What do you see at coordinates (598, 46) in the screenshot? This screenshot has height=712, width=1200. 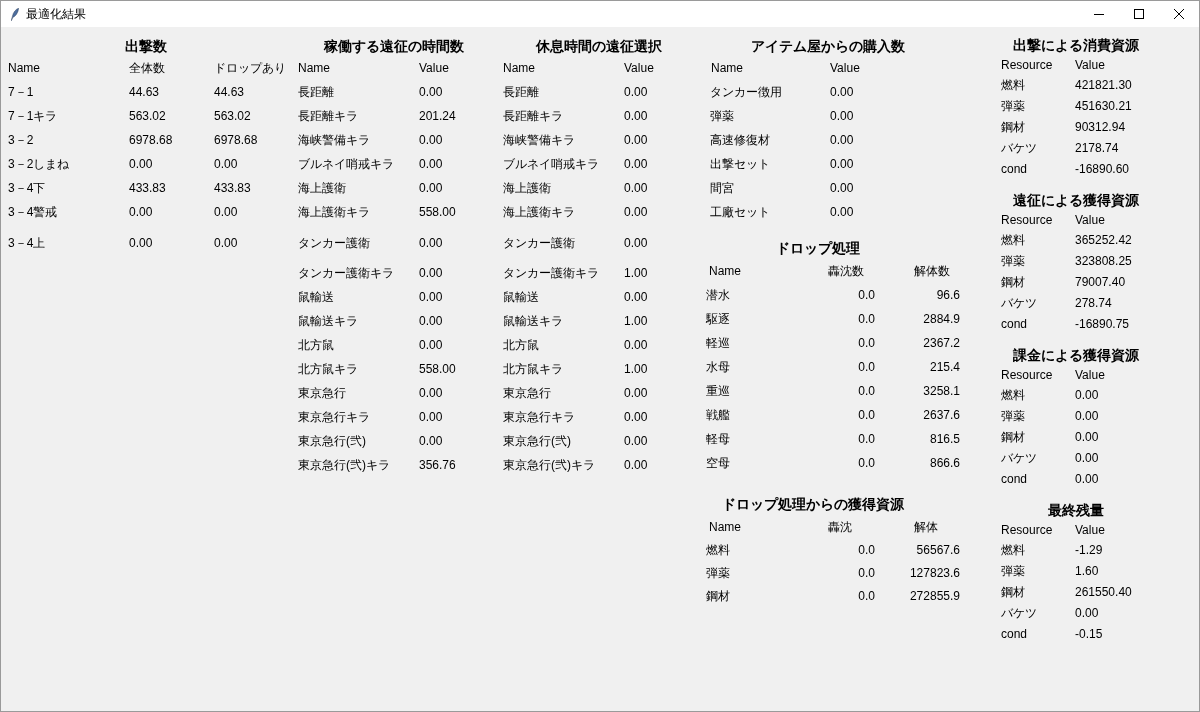 I see `table-title: 休息時間の遠征選択` at bounding box center [598, 46].